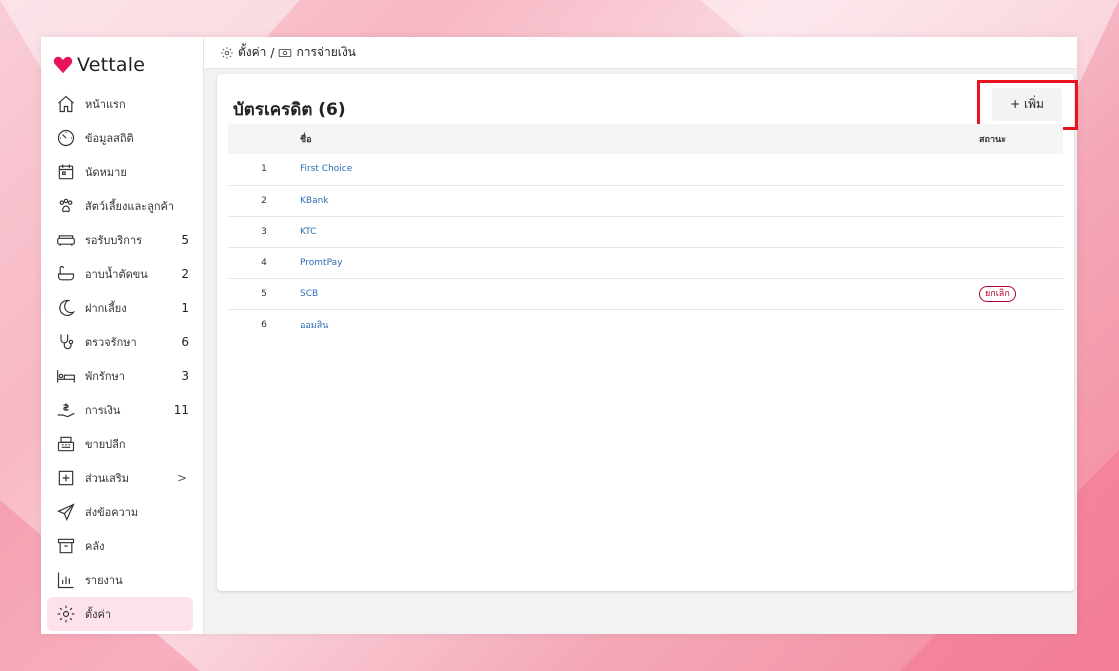  Describe the element at coordinates (109, 138) in the screenshot. I see `sidebar-item-label: ข้อมูลสถิติ` at that location.